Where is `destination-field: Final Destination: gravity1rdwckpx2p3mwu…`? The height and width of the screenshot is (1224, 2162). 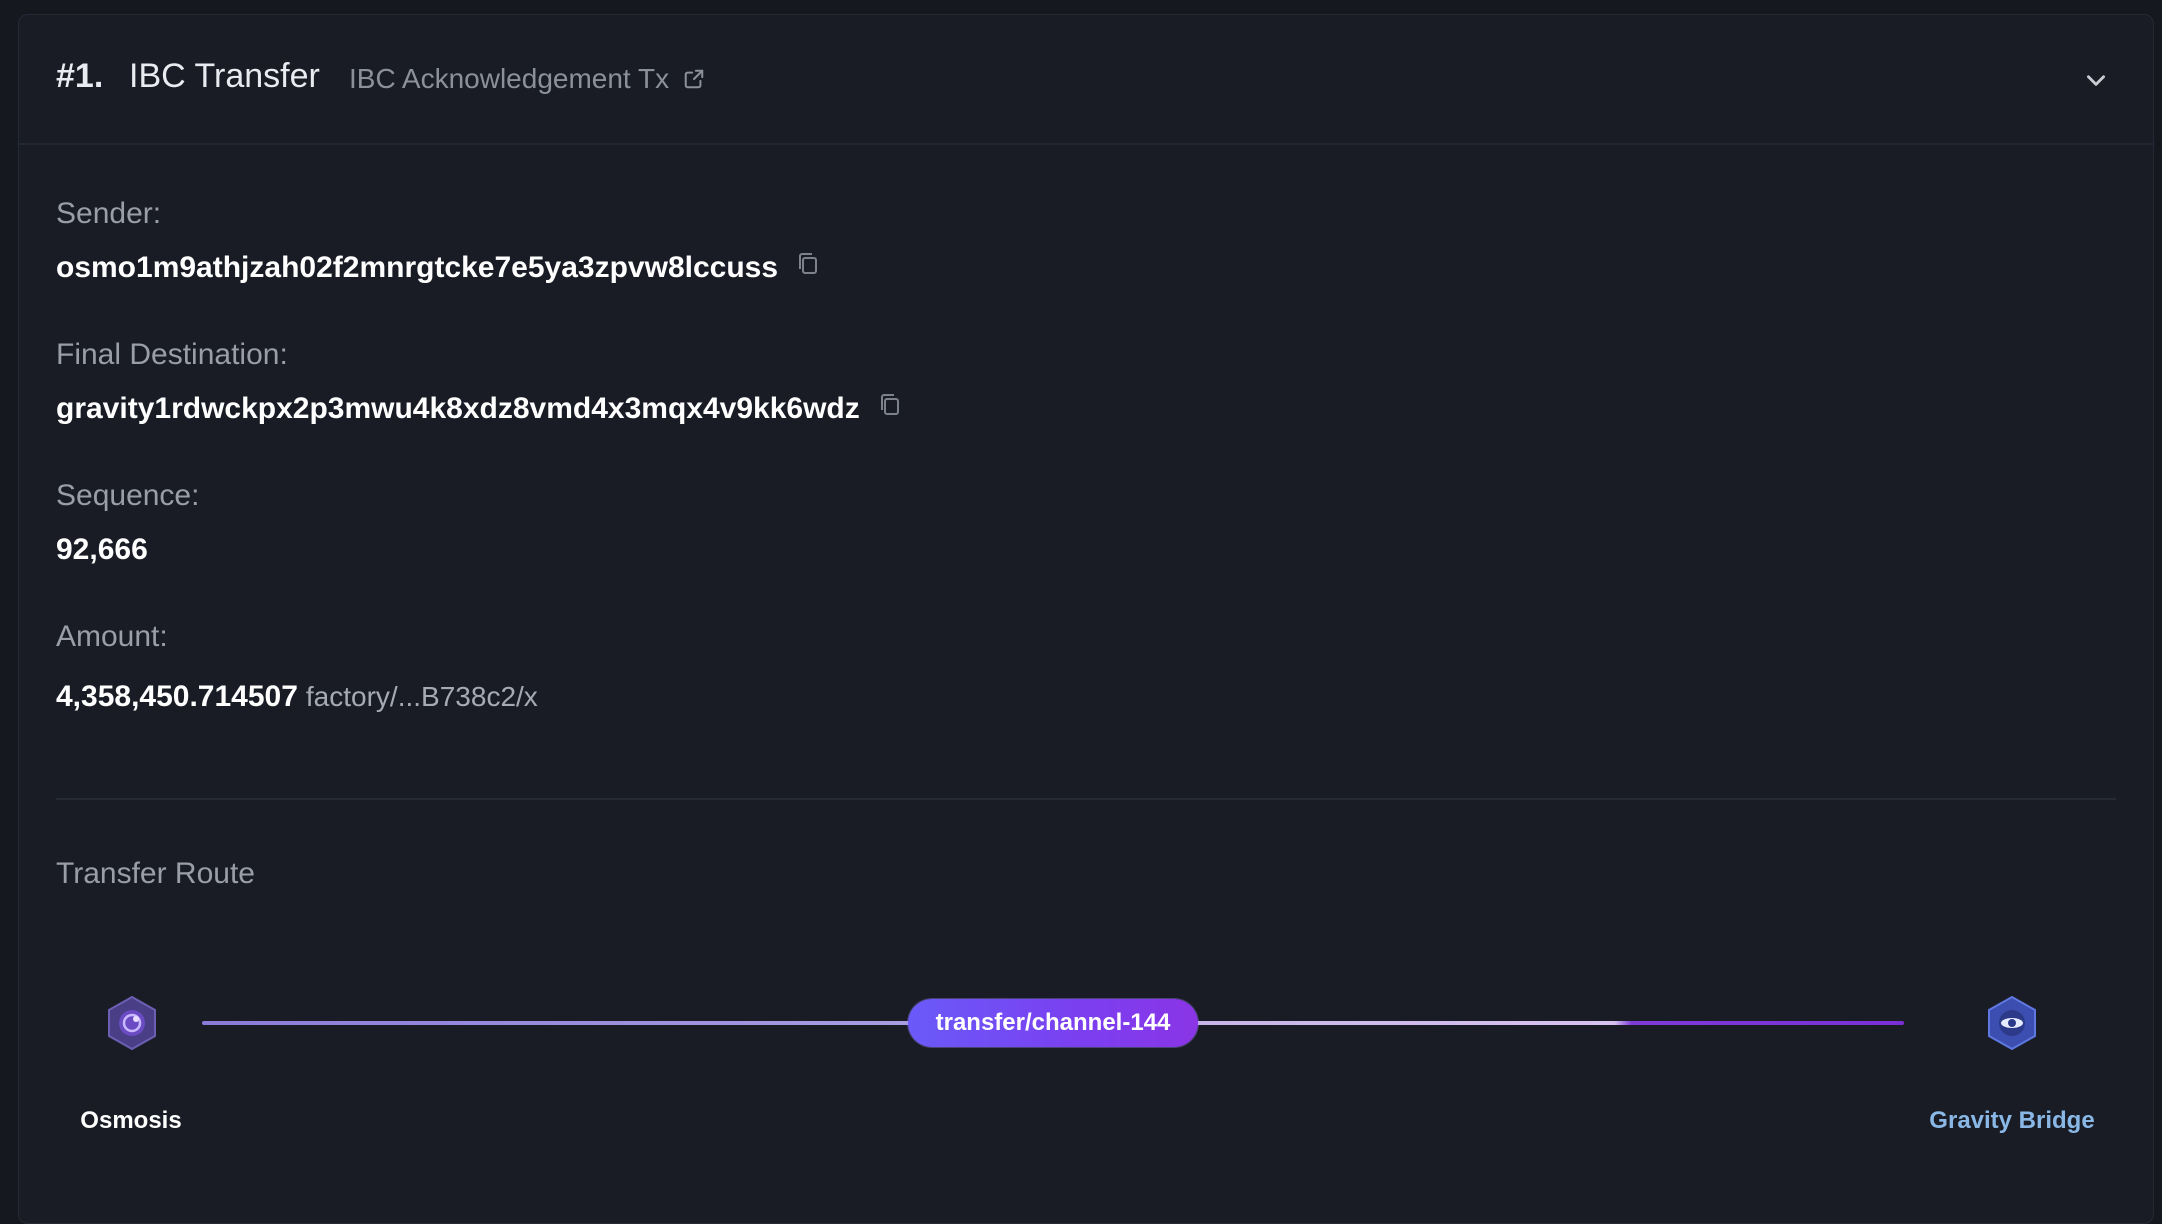
destination-field: Final Destination: gravity1rdwckpx2p3mwu… is located at coordinates (479, 382).